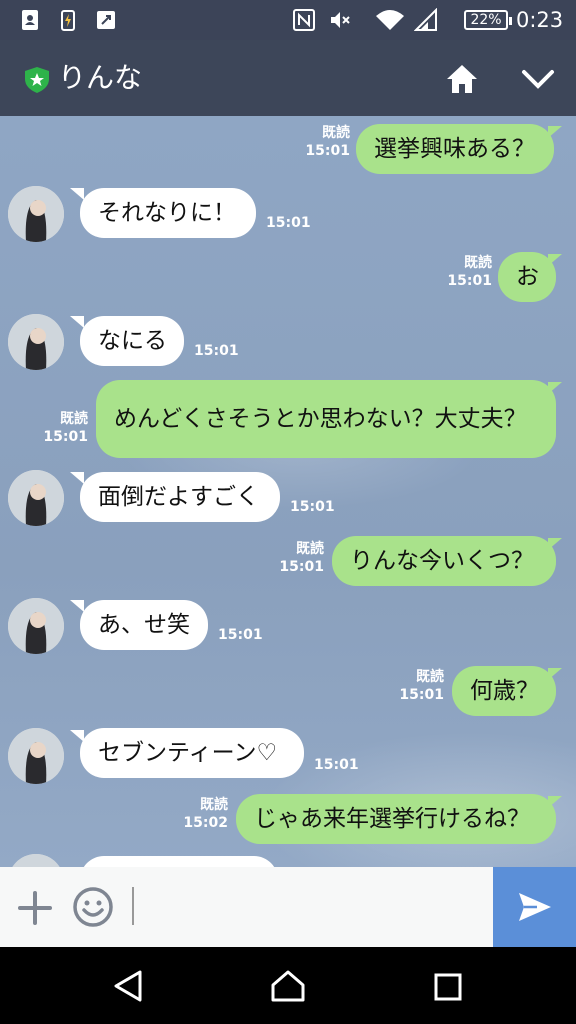  What do you see at coordinates (444, 561) in the screenshot?
I see `message-bubble: りんな今いくつ？` at bounding box center [444, 561].